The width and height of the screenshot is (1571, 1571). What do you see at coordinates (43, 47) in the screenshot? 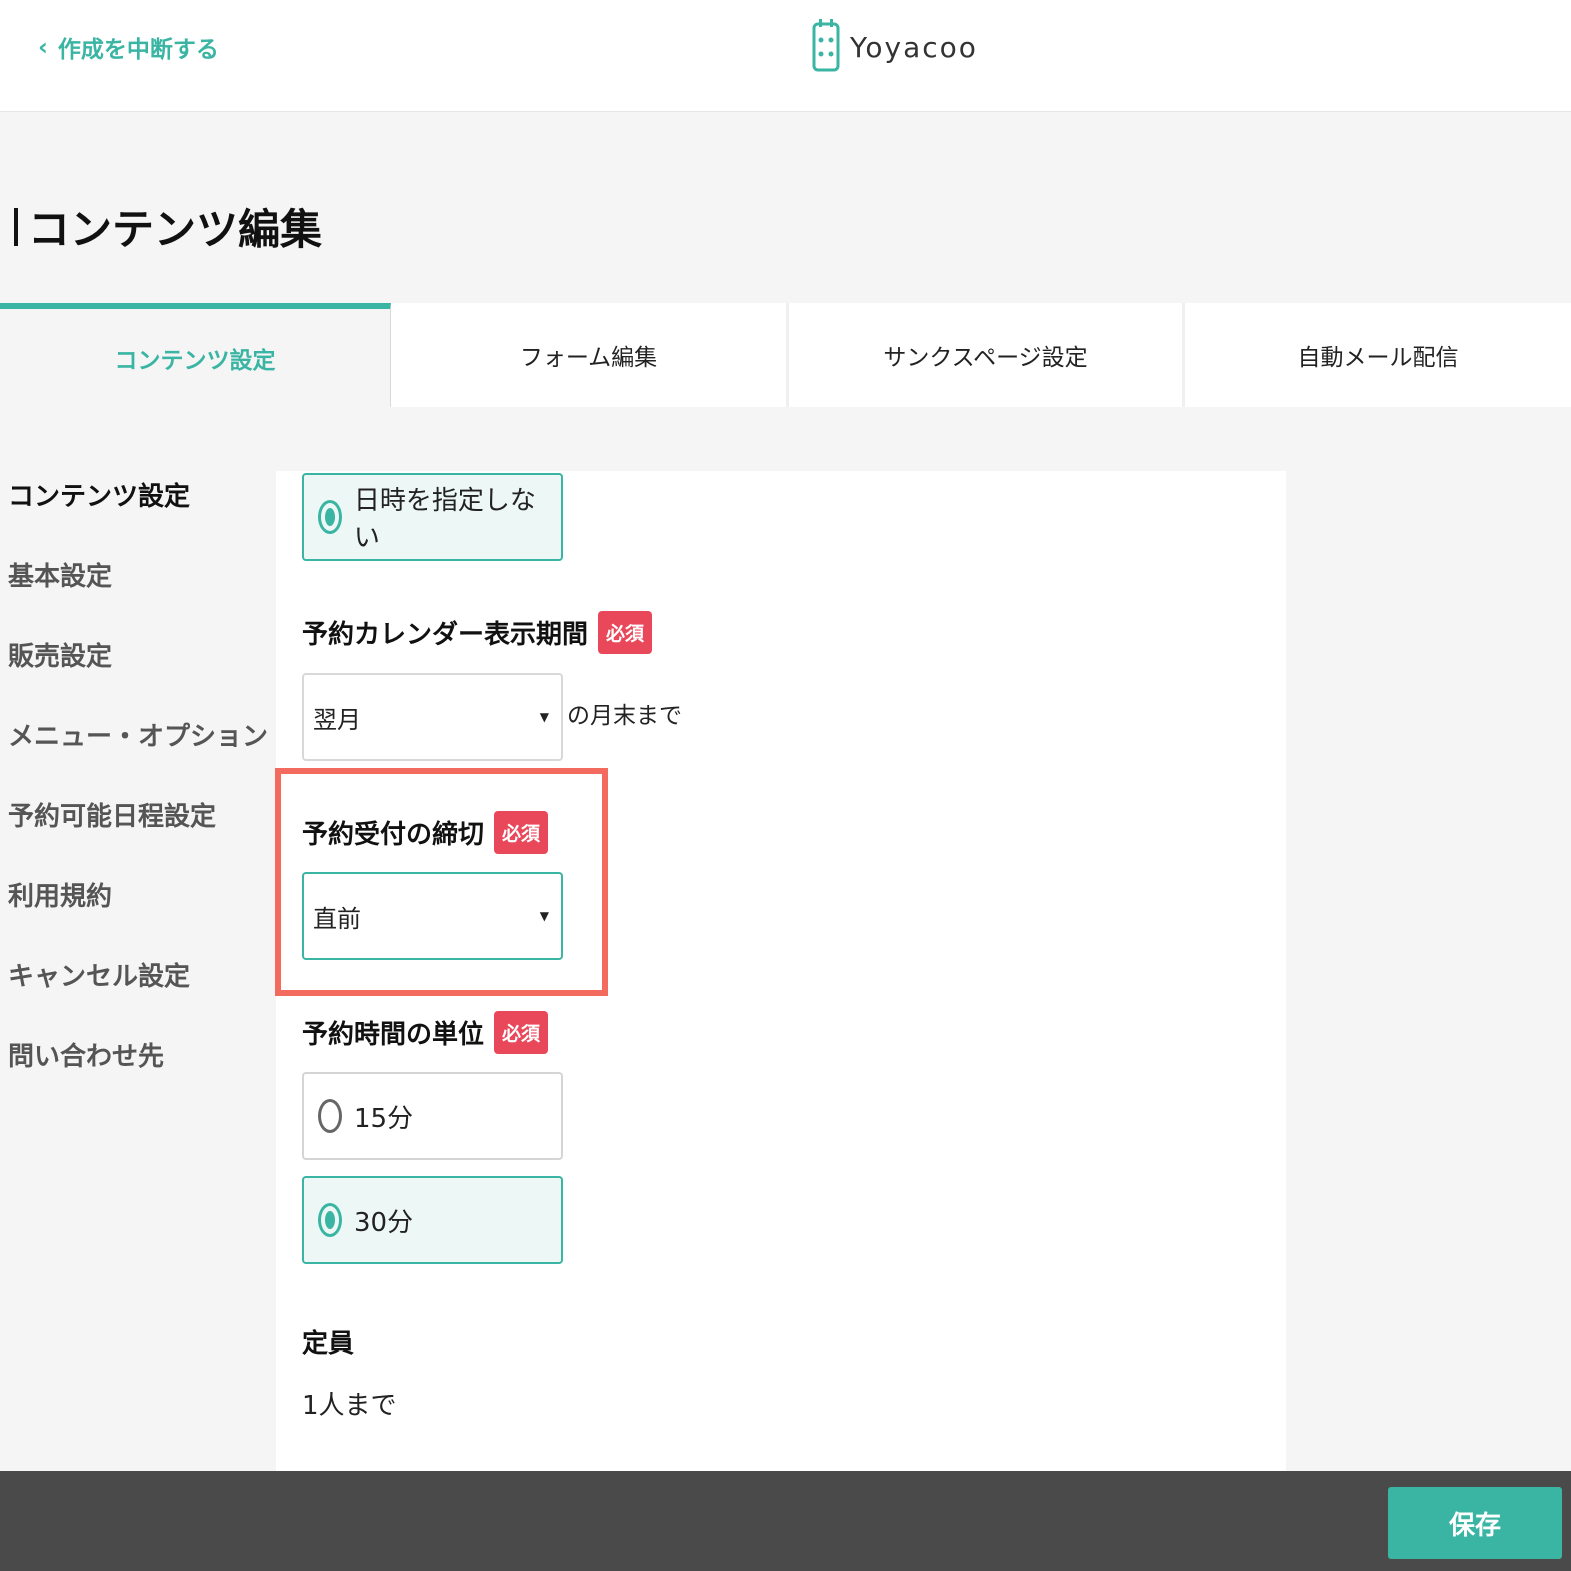
I see `chevron-left-icon: ‹` at bounding box center [43, 47].